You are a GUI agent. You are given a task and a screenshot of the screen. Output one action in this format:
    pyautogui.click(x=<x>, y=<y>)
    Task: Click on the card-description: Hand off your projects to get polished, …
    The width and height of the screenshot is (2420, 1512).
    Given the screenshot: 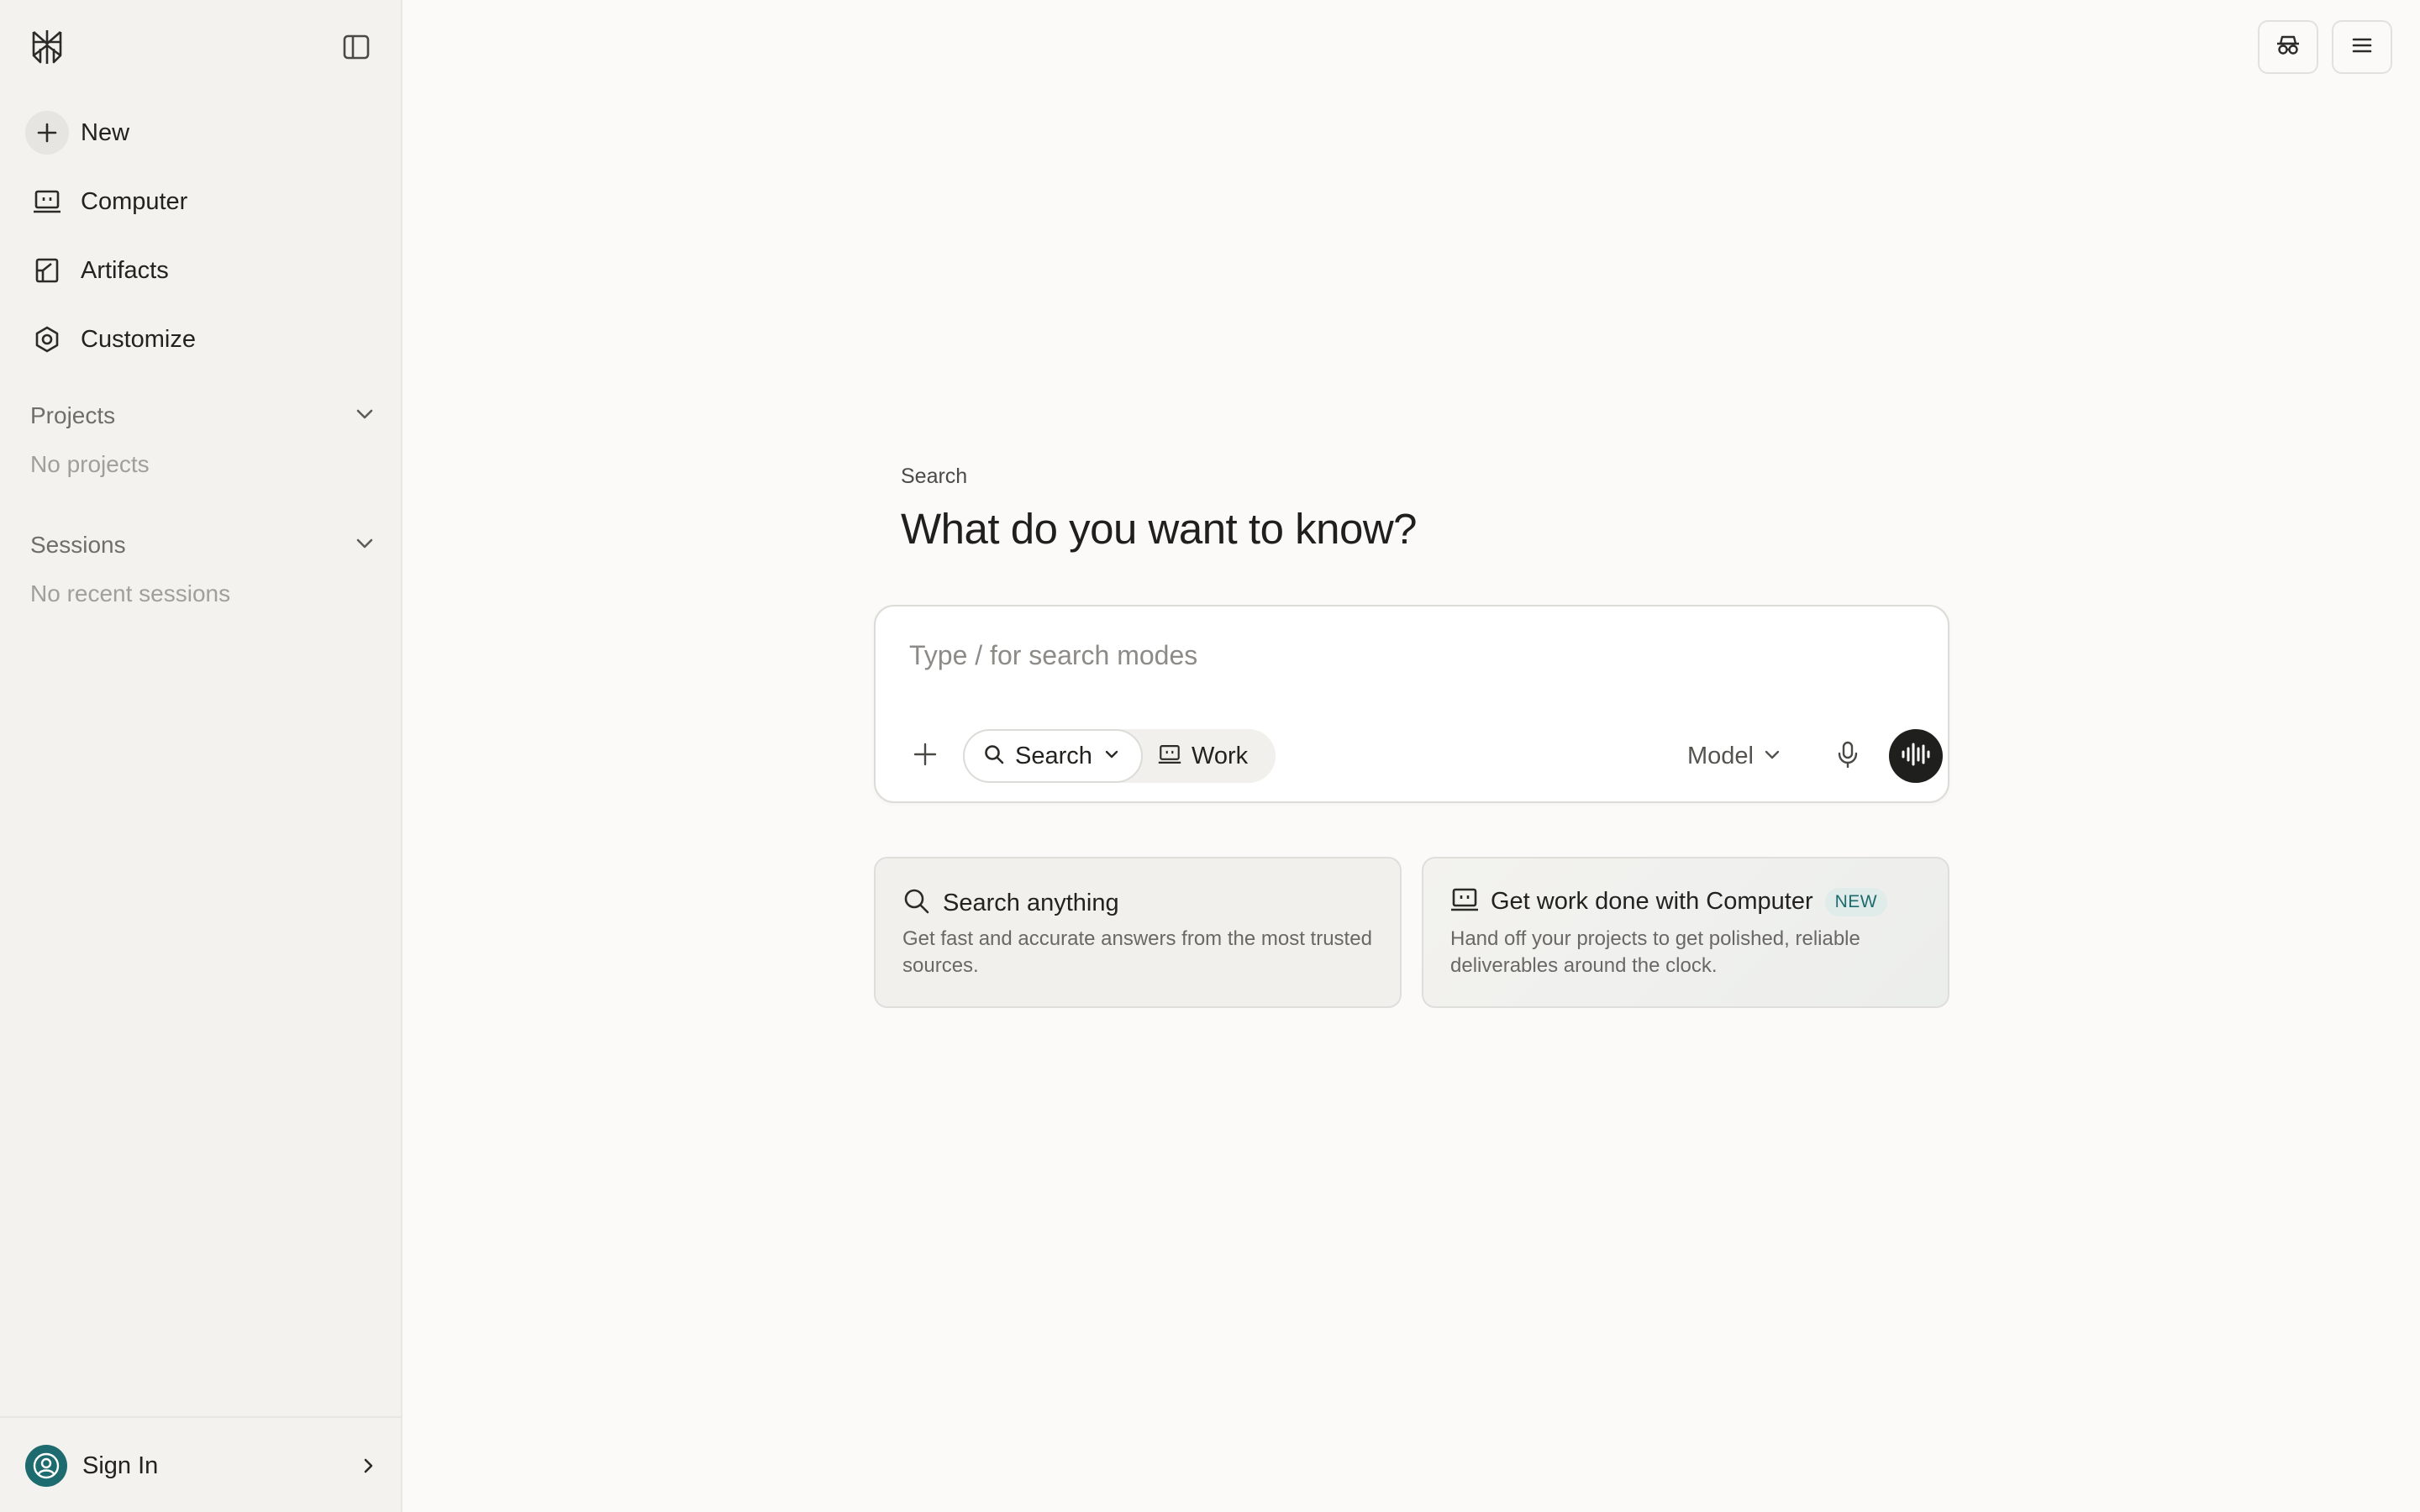 What is the action you would take?
    pyautogui.click(x=1655, y=952)
    